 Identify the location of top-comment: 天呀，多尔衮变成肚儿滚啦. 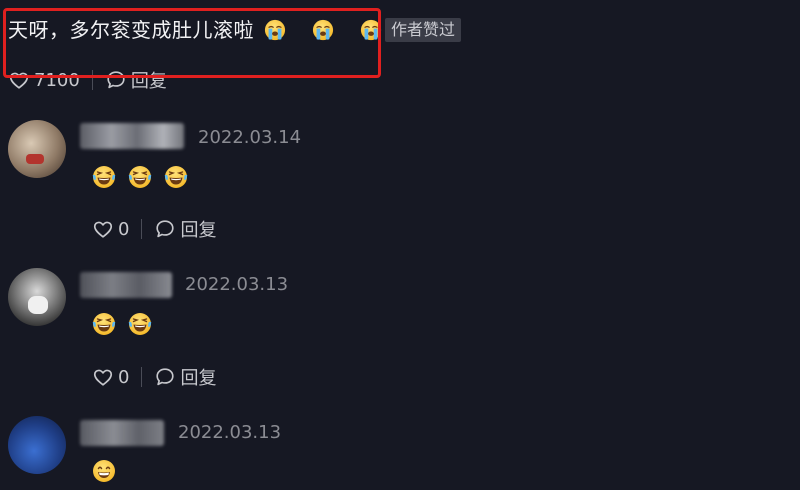
(195, 30).